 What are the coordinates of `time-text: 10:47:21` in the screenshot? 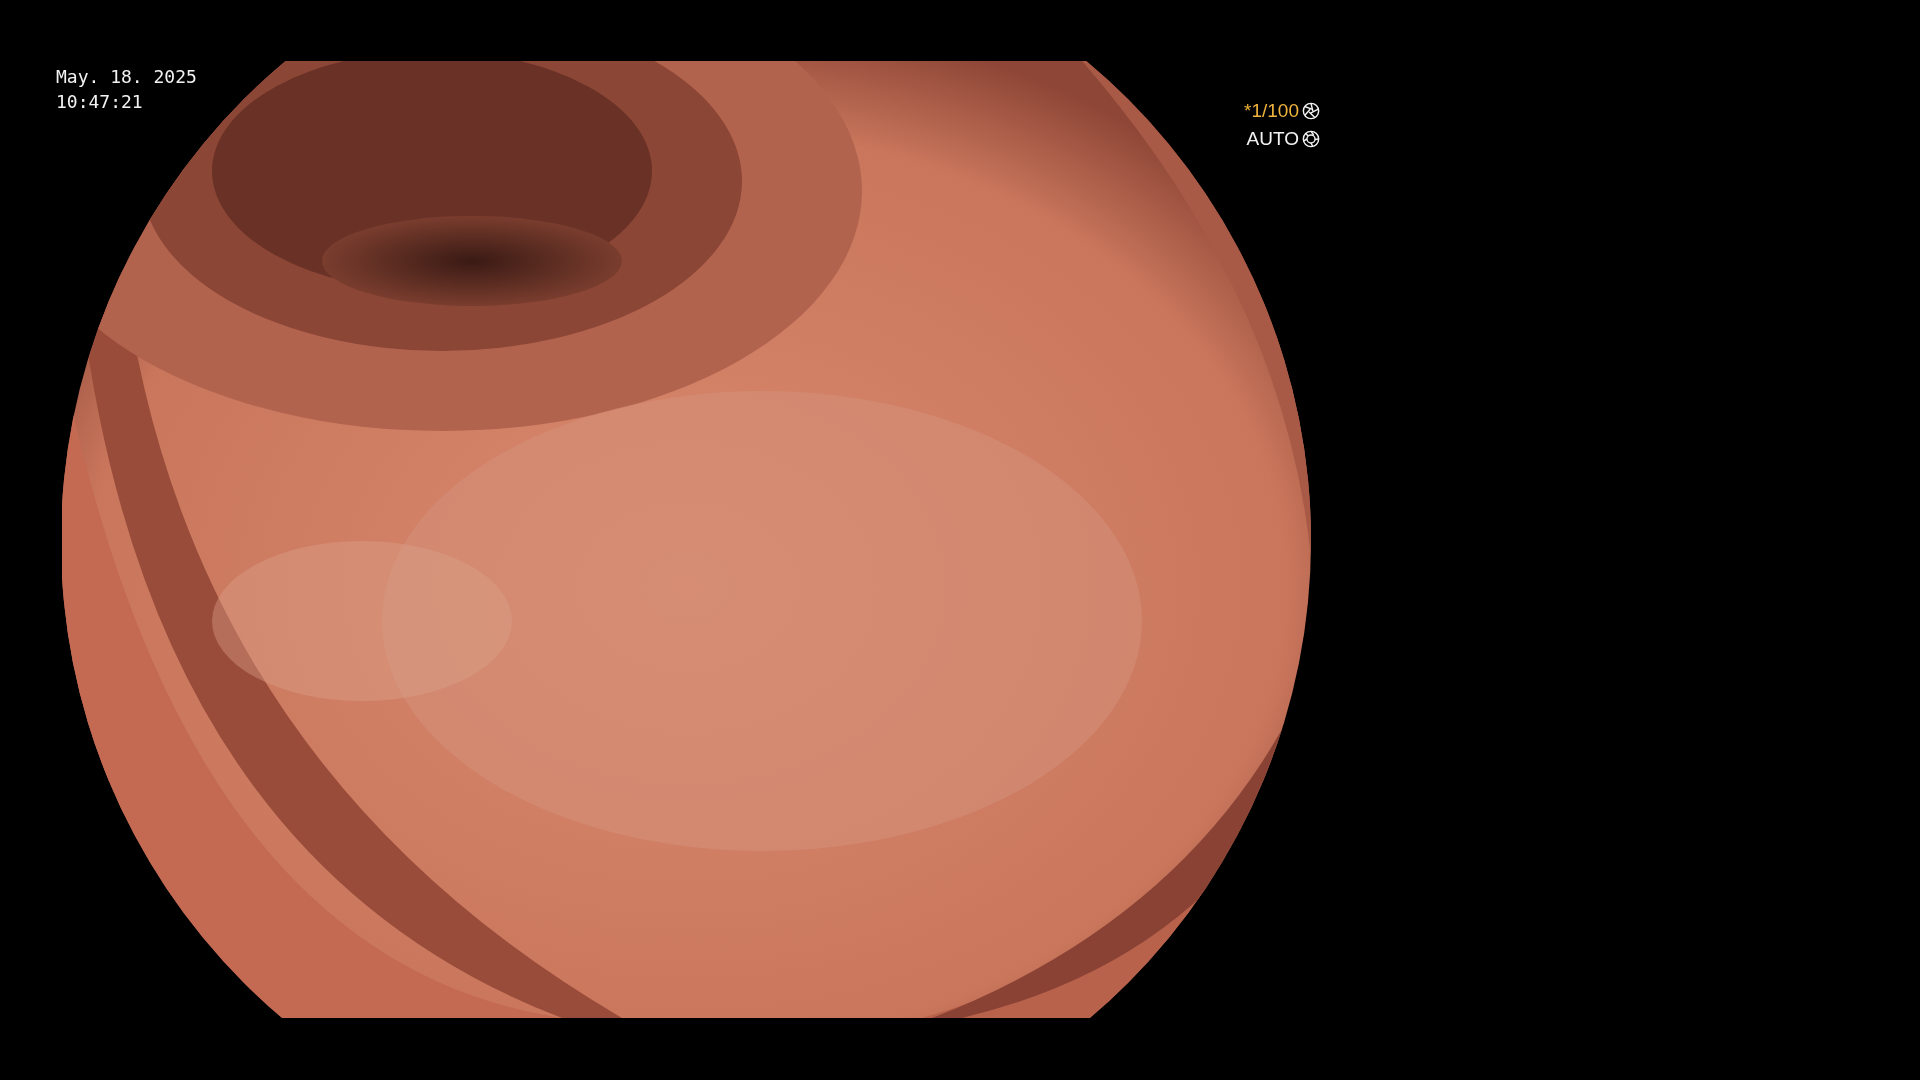 It's located at (100, 102).